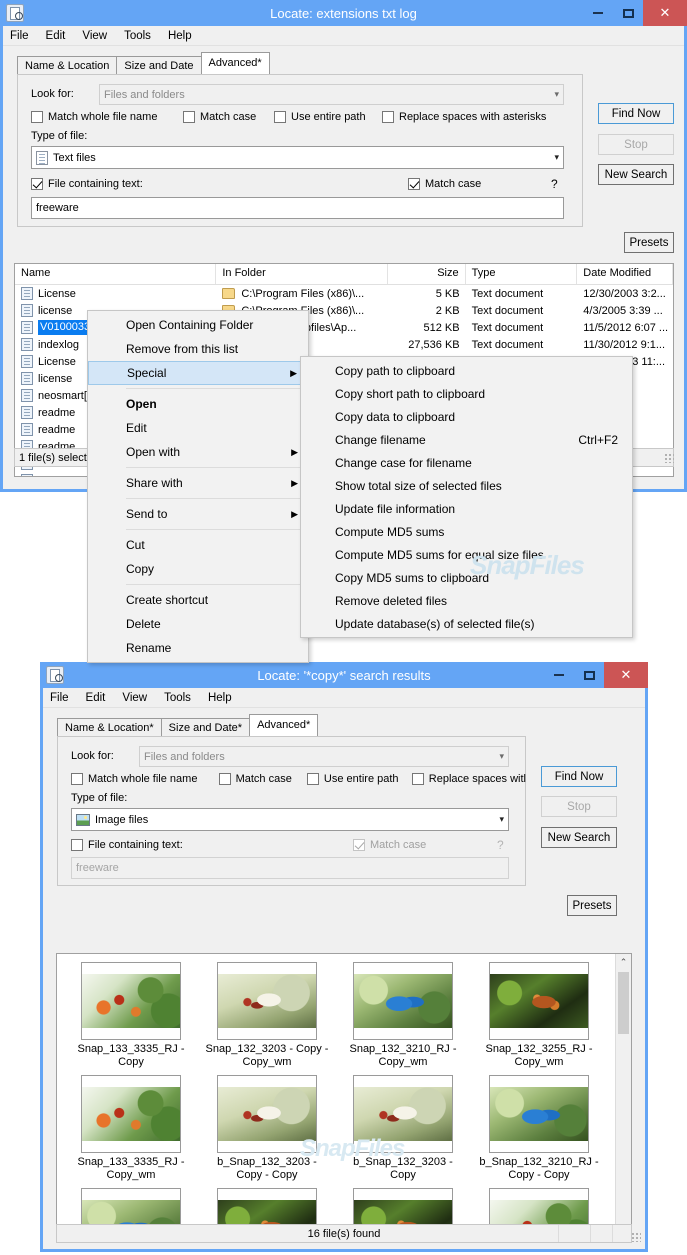 The height and width of the screenshot is (1255, 687). What do you see at coordinates (669, 458) in the screenshot?
I see `window1-resize-grip` at bounding box center [669, 458].